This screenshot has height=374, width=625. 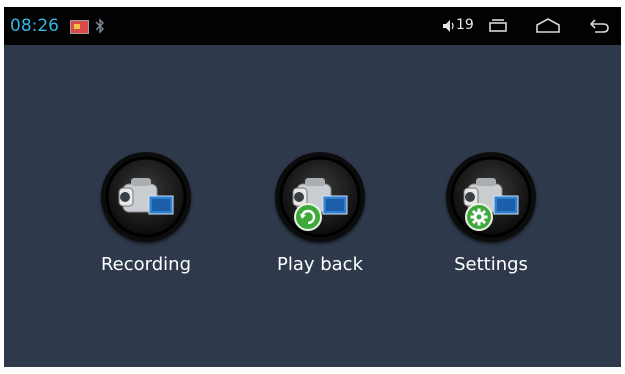 I want to click on playback-app: Play back, so click(x=320, y=222).